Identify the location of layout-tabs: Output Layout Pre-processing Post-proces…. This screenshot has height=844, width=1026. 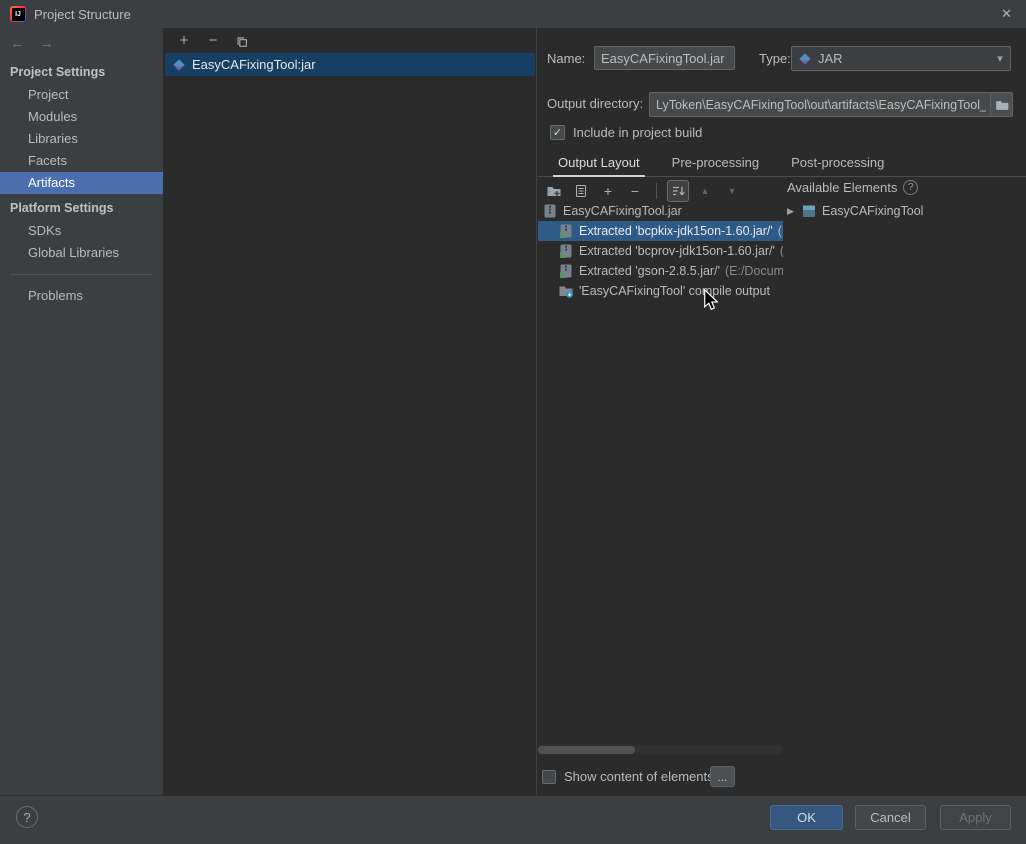
(781, 163).